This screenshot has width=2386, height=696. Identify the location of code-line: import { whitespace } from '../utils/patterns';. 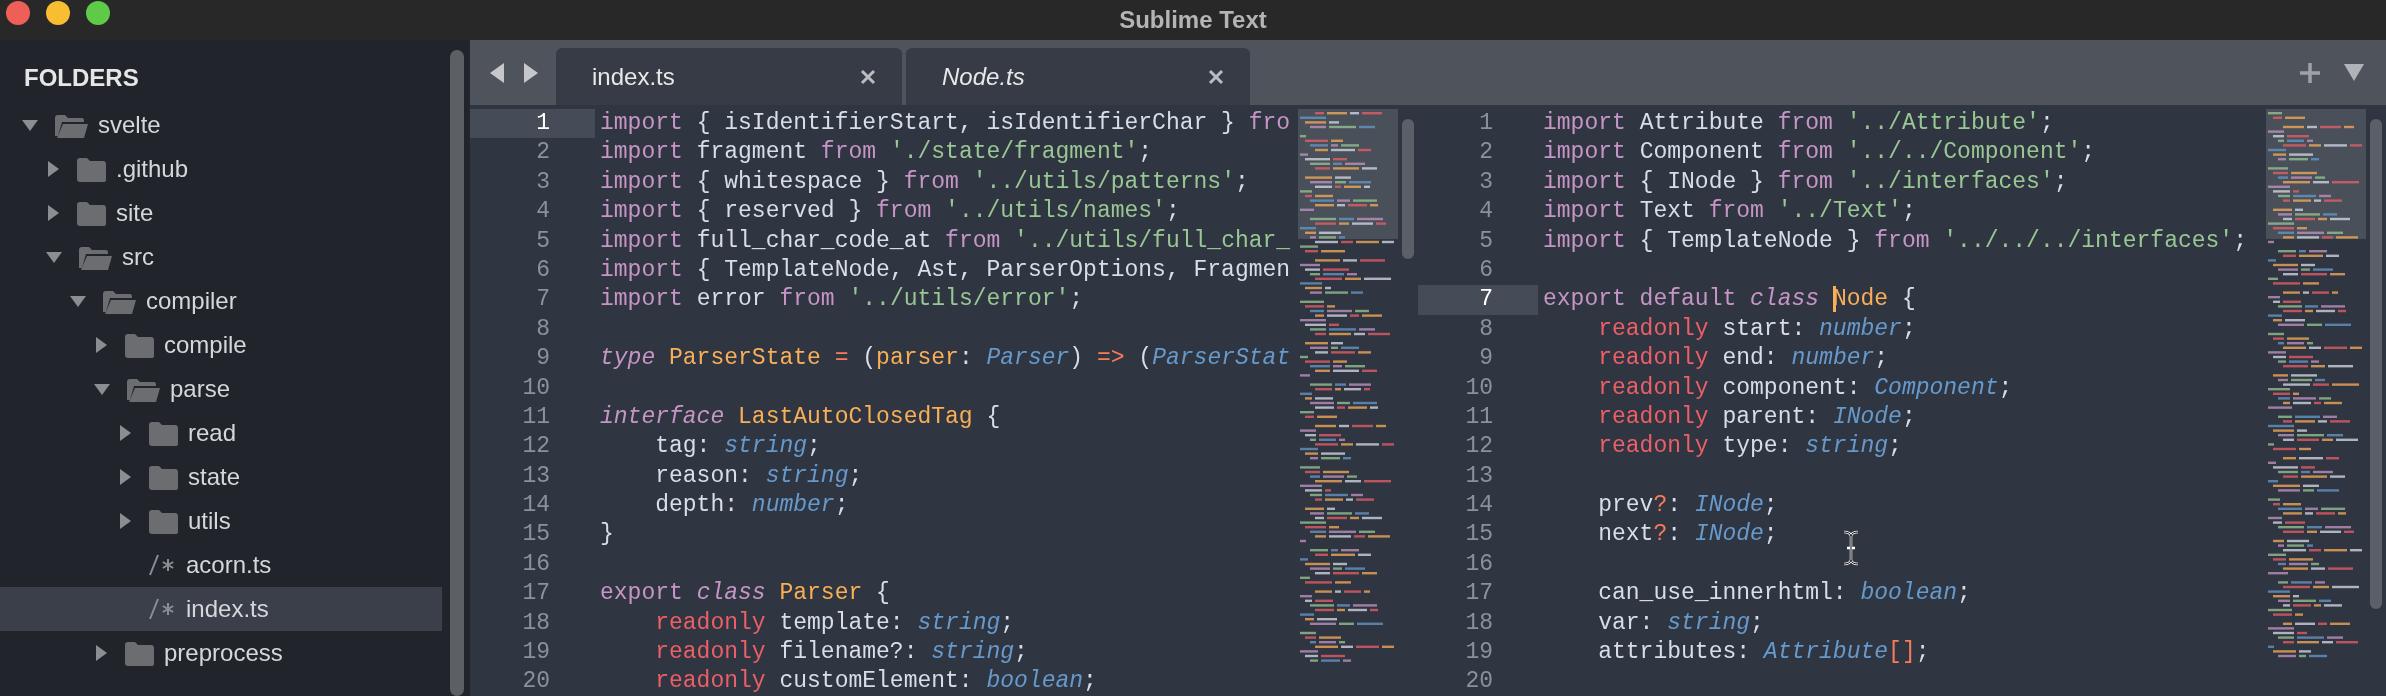
(924, 182).